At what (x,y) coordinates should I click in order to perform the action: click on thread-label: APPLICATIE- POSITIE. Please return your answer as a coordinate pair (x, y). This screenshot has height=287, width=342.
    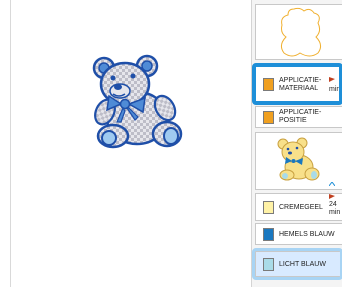
    Looking at the image, I should click on (300, 116).